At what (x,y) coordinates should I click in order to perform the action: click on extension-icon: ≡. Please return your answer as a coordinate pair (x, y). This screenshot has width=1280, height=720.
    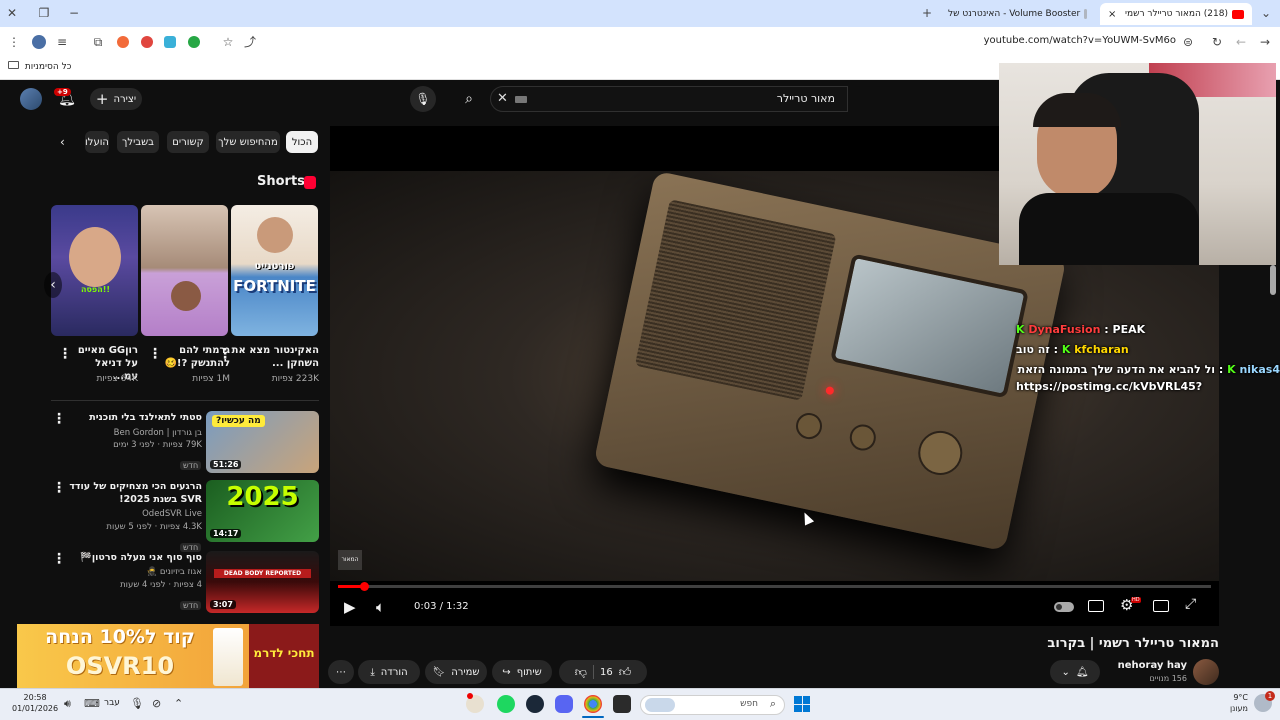
    Looking at the image, I should click on (62, 42).